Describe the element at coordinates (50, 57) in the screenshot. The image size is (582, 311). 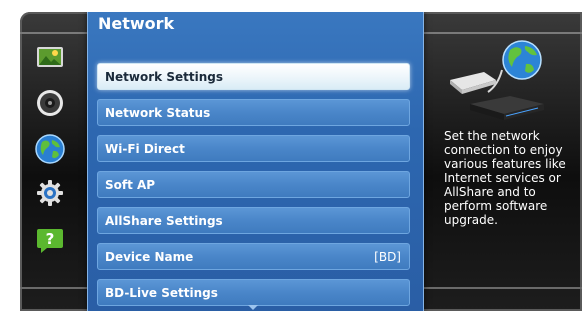
I see `picture-icon` at that location.